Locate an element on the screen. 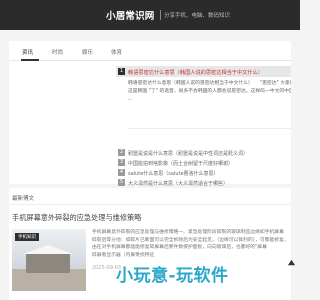 This screenshot has width=320, height=300. rank-badge: 2 is located at coordinates (121, 152).